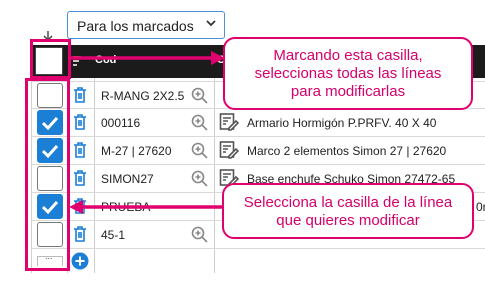 The image size is (485, 306). I want to click on row-desc: Armario Hormigón P.PRFV. 40 X 40, so click(342, 123).